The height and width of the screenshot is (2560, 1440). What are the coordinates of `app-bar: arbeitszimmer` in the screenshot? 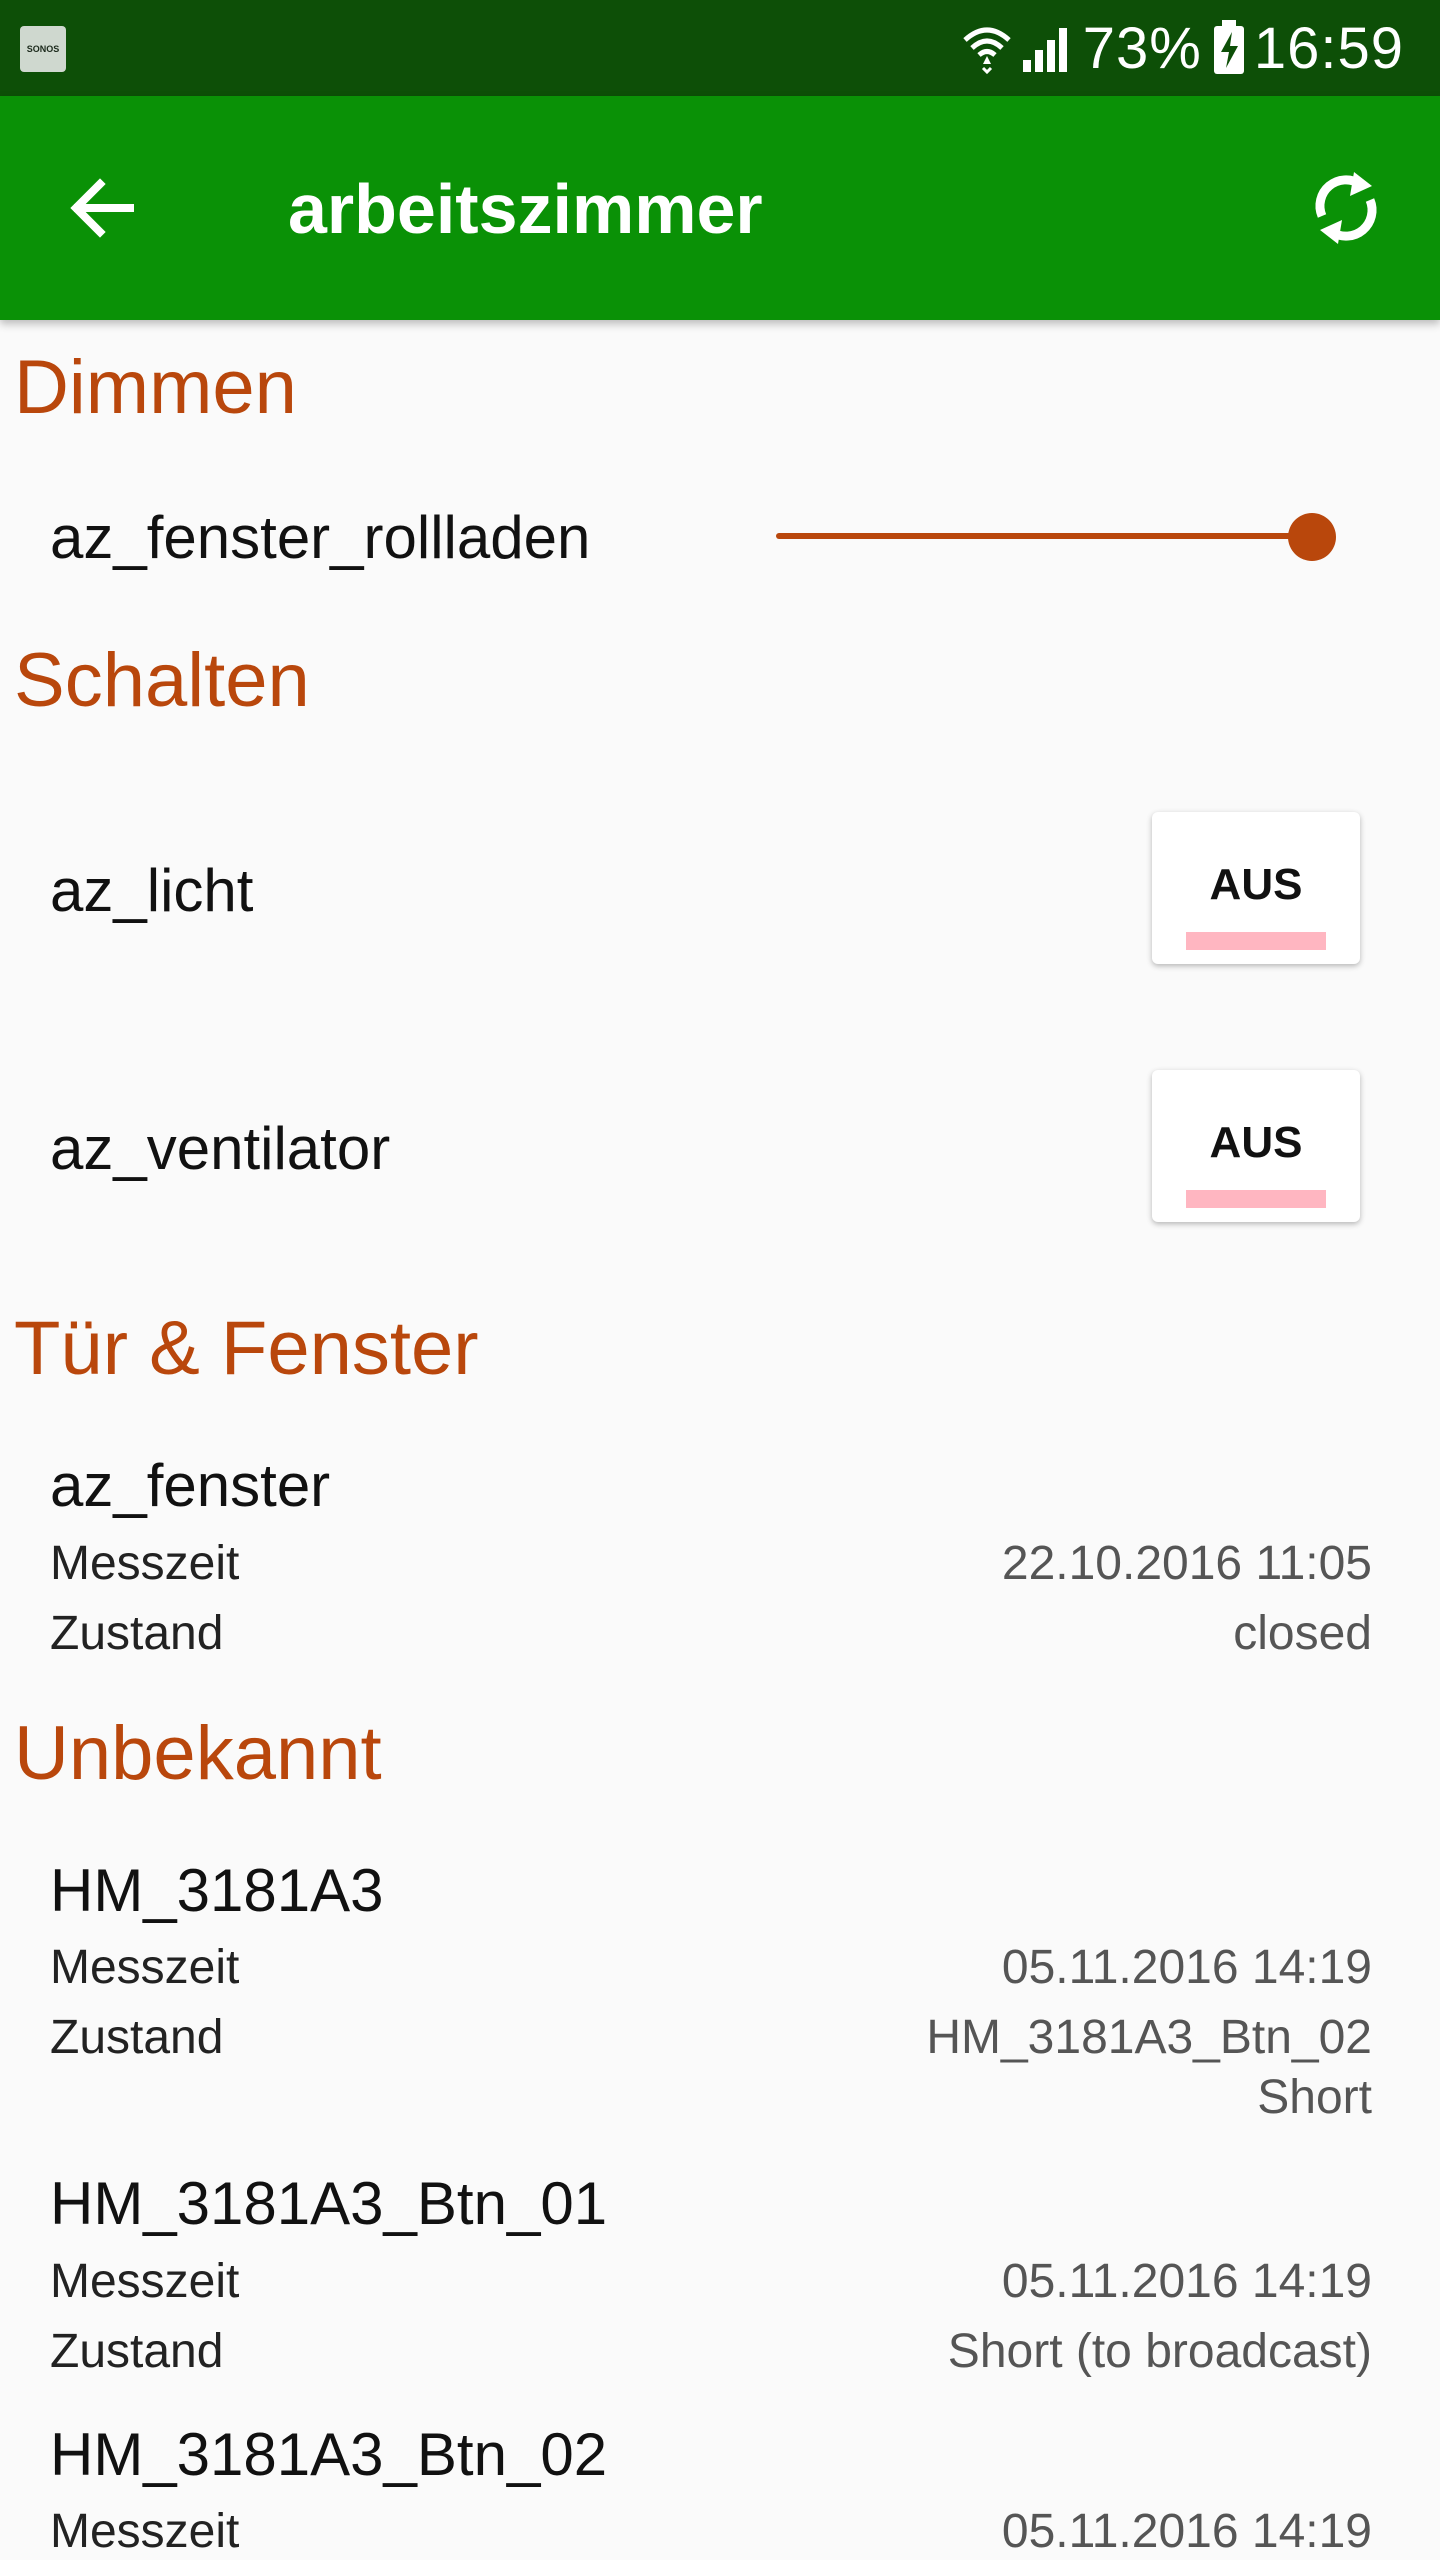 It's located at (720, 208).